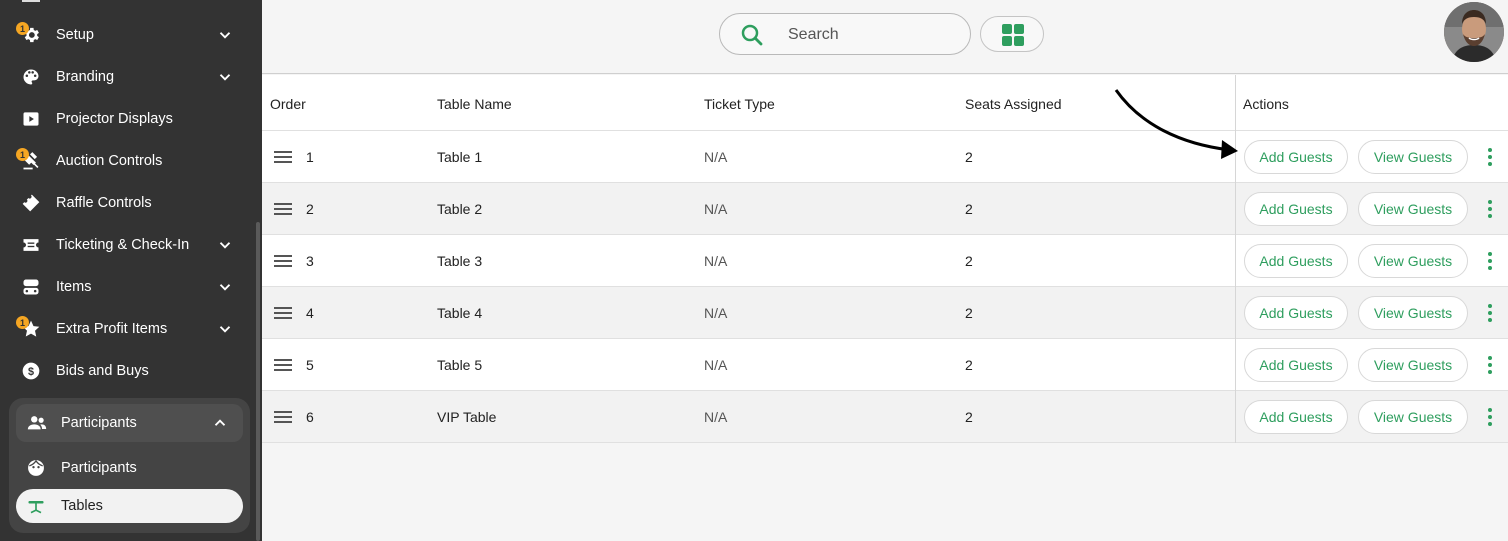 The width and height of the screenshot is (1508, 541). Describe the element at coordinates (460, 209) in the screenshot. I see `cell-table-name: Table 2` at that location.